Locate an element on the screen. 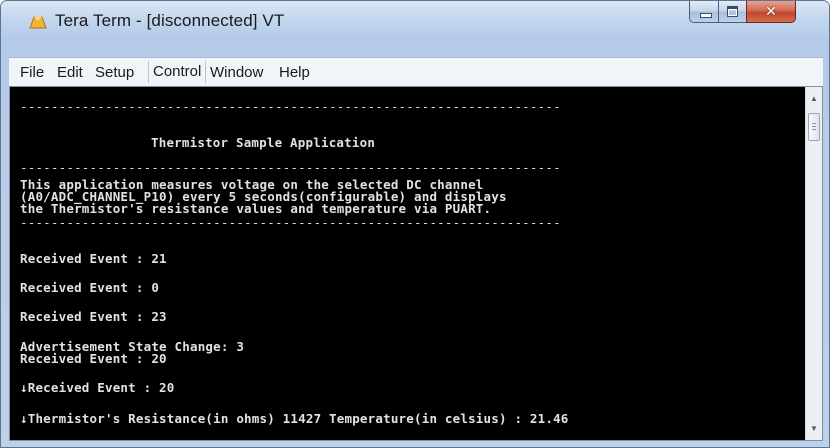  menu-bar: File Edit Setup Control Window Help is located at coordinates (416, 72).